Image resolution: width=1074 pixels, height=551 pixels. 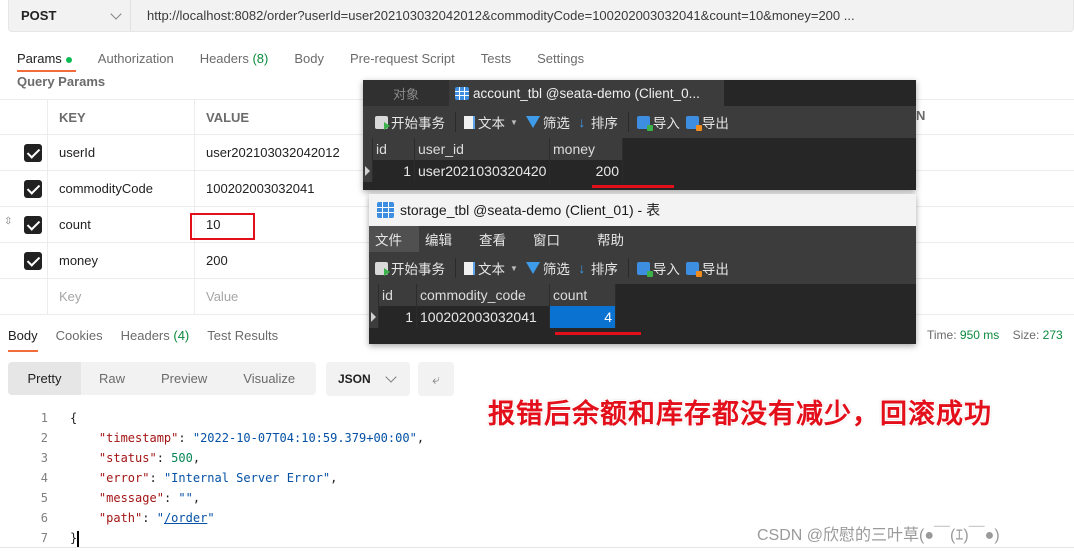 What do you see at coordinates (583, 317) in the screenshot?
I see `cell-count-selected: 4` at bounding box center [583, 317].